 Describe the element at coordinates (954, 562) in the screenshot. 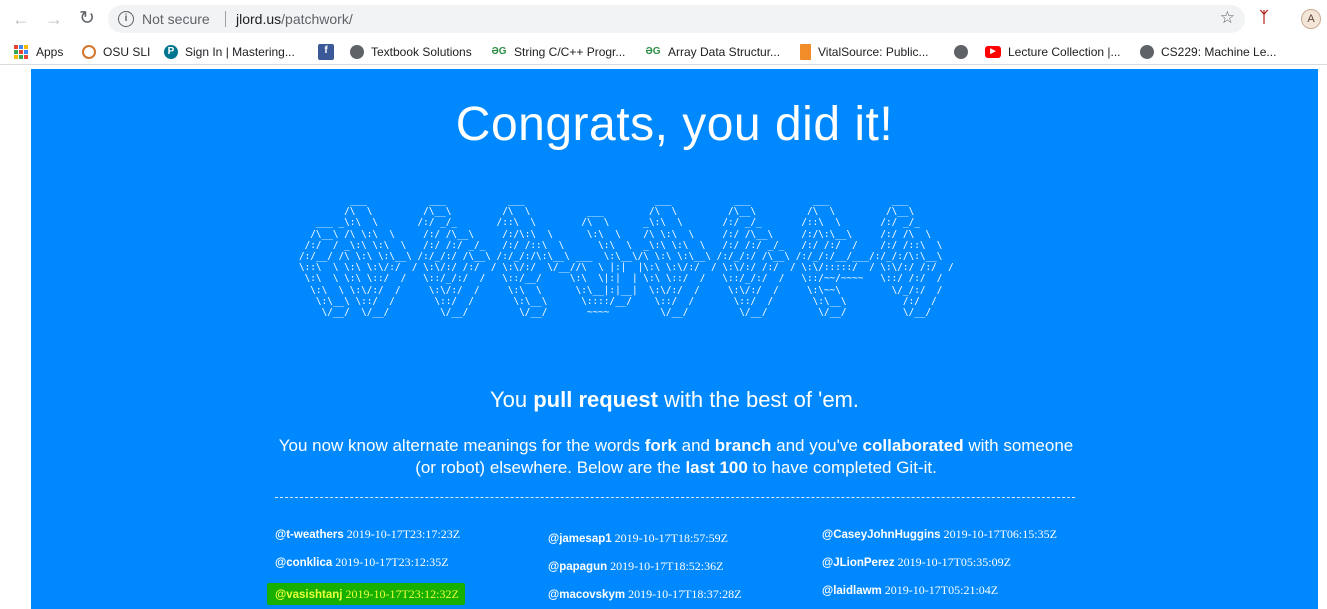

I see `timestamp: 2019-10-17T05:35:09Z` at that location.